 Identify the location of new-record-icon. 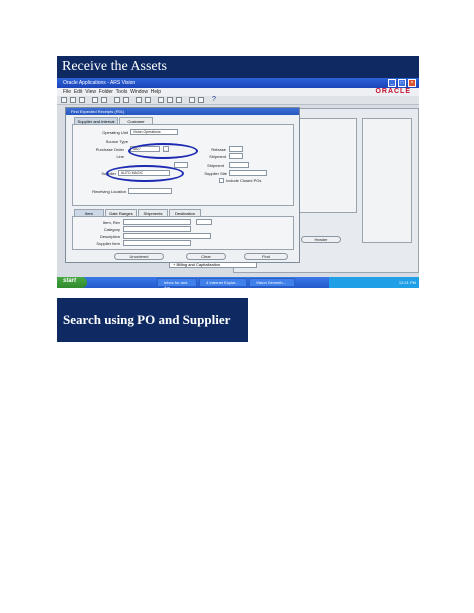
(139, 100).